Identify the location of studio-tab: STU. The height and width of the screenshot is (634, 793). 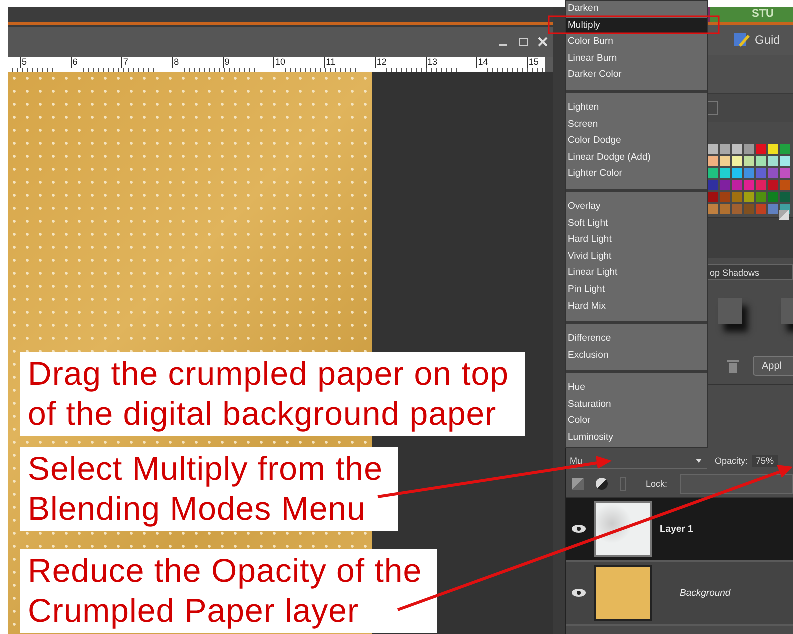
(751, 14).